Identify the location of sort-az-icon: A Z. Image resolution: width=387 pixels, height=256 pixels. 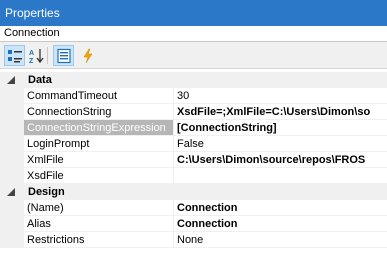
(36, 56).